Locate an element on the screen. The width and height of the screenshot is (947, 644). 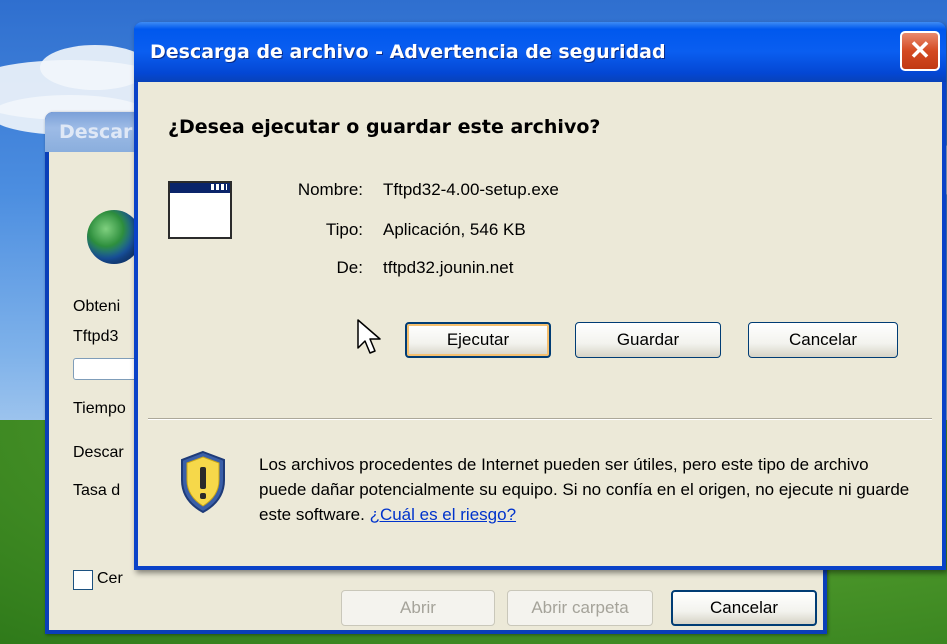
file-name-label: Nombre: is located at coordinates (330, 189).